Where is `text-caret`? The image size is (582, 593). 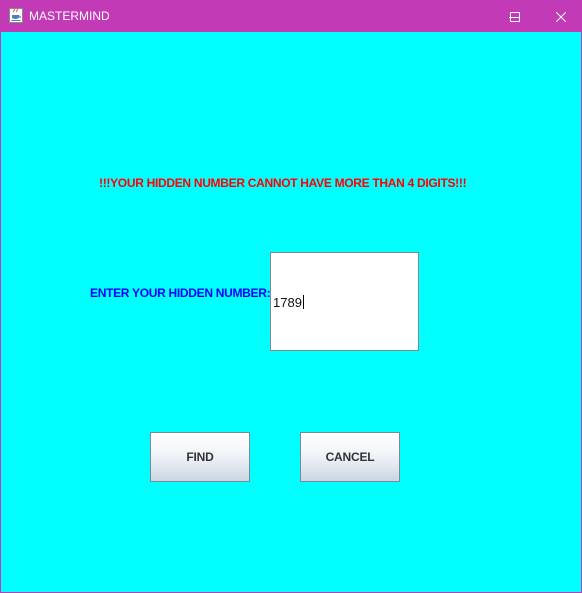
text-caret is located at coordinates (303, 302).